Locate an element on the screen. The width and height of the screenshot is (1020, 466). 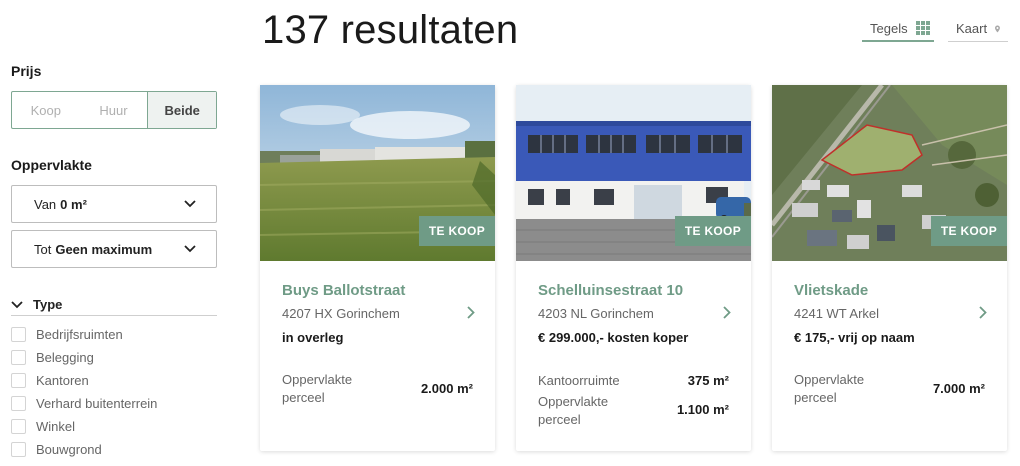
spec-value: 1.100 m² is located at coordinates (702, 409).